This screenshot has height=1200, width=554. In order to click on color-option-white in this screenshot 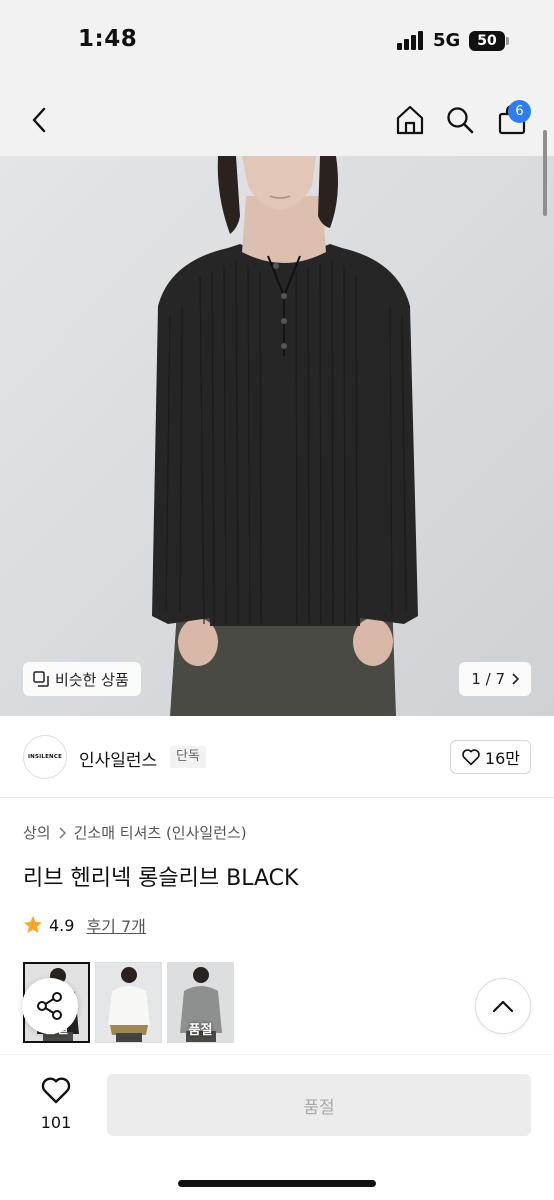, I will do `click(128, 1002)`.